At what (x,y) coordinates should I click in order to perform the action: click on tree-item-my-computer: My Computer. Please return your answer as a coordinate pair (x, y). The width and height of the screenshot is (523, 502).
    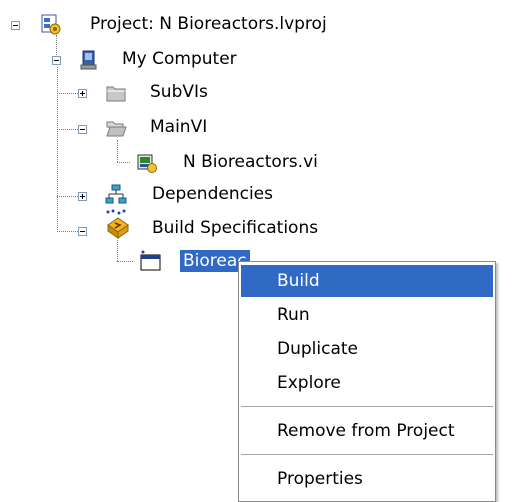
    Looking at the image, I should click on (179, 59).